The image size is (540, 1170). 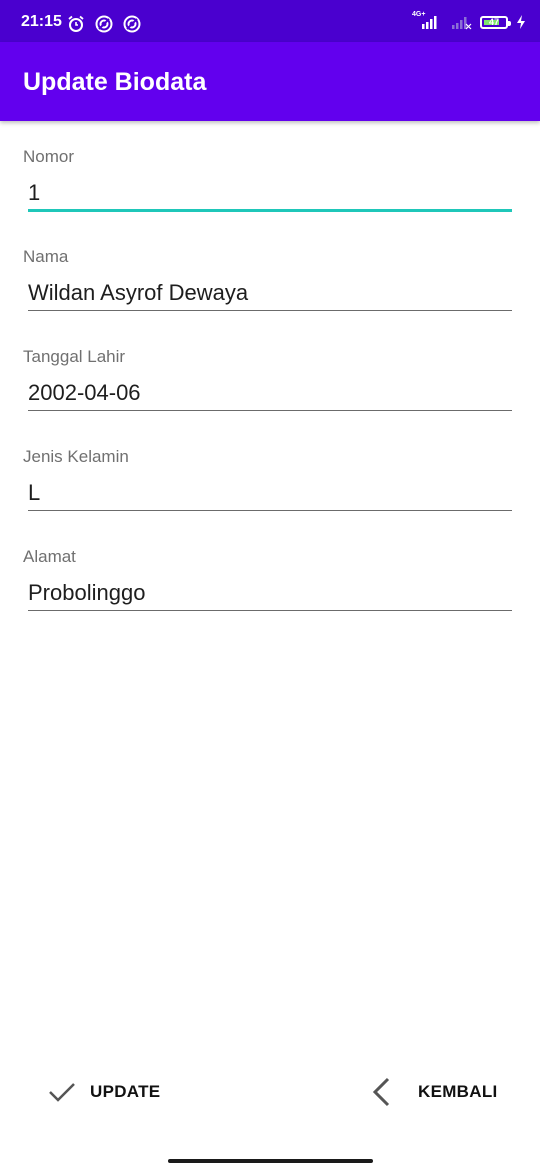 I want to click on status-icons-left, so click(x=104, y=24).